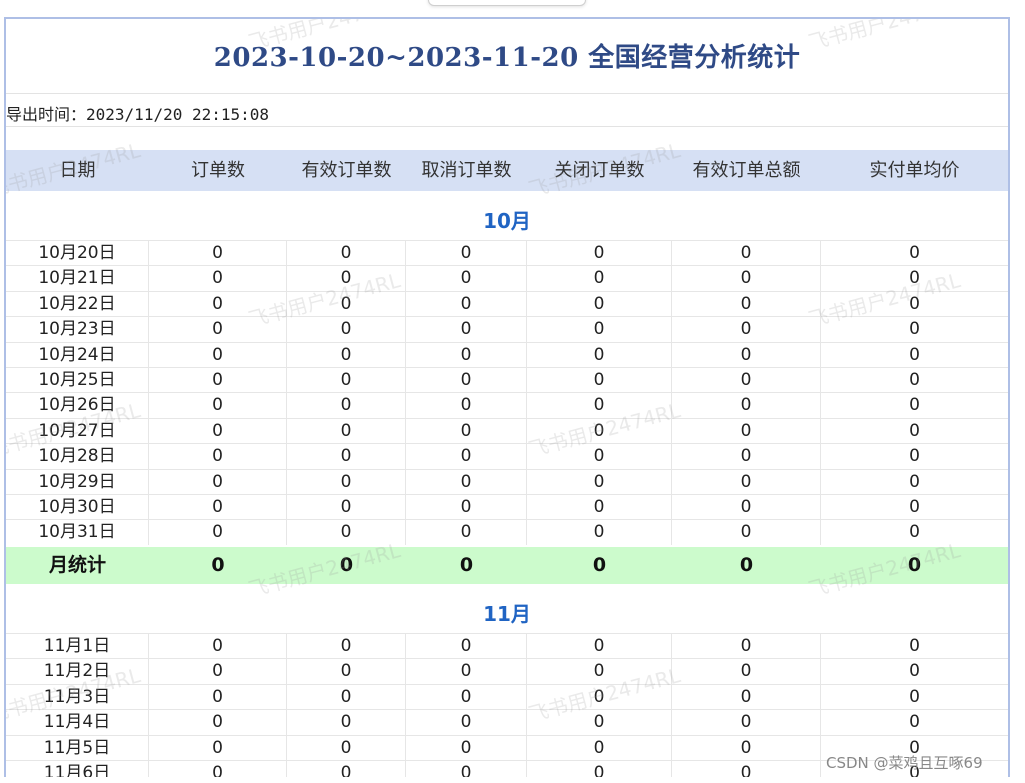 The height and width of the screenshot is (783, 1025). Describe the element at coordinates (77, 748) in the screenshot. I see `row-date: 11月5日` at that location.